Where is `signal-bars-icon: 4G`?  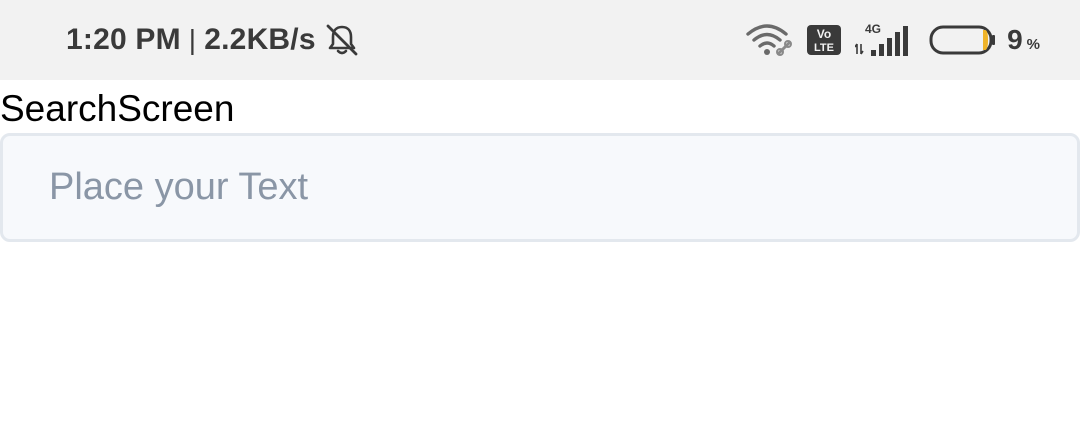 signal-bars-icon: 4G is located at coordinates (882, 39).